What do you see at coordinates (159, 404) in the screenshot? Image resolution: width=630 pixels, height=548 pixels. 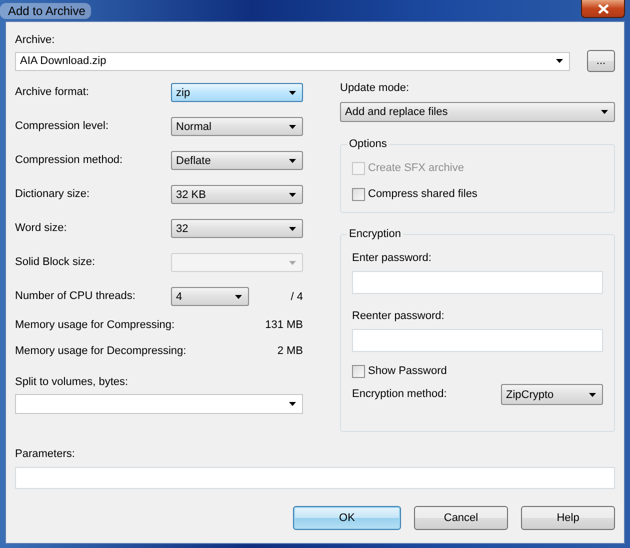 I see `split-combo` at bounding box center [159, 404].